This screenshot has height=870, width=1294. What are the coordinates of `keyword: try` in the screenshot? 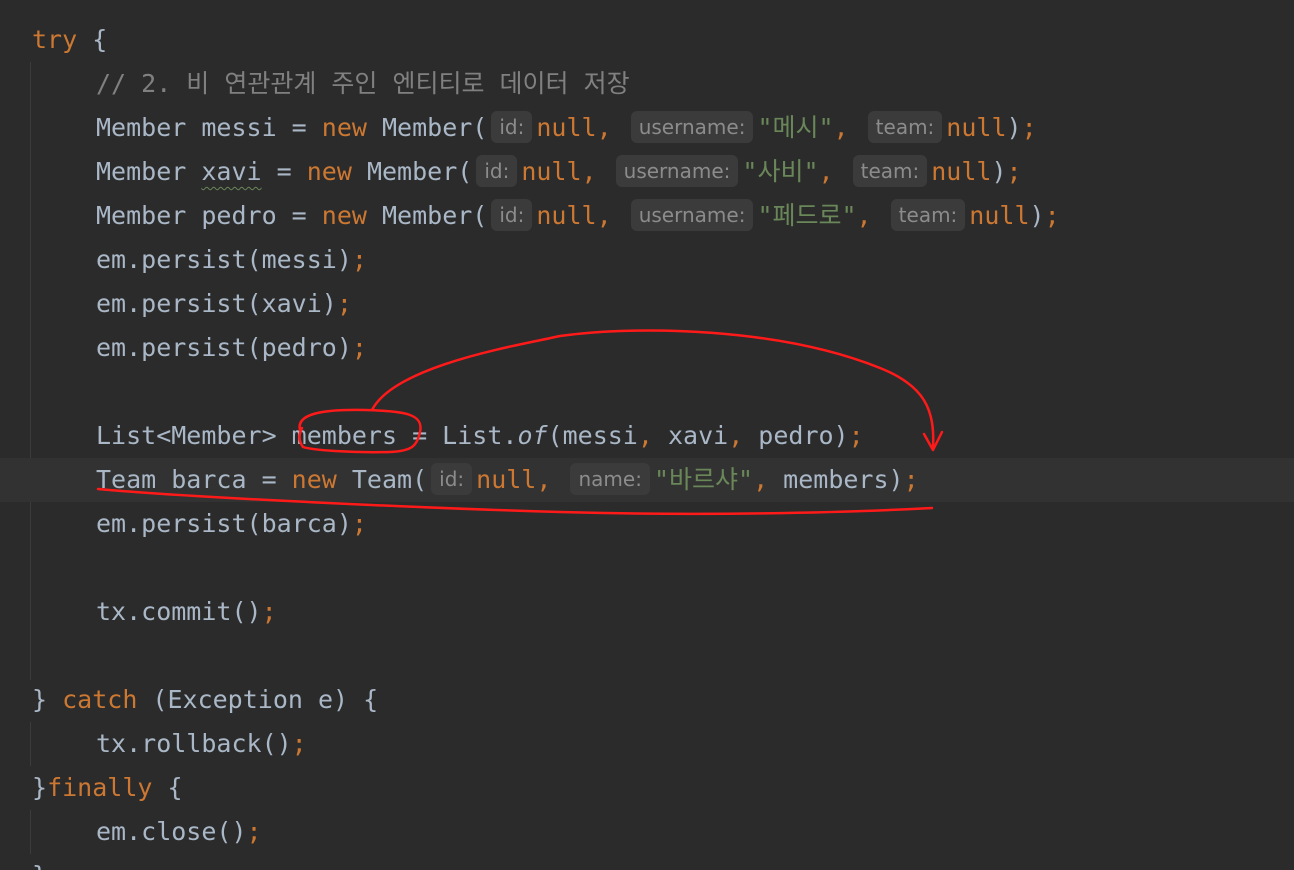 It's located at (55, 39).